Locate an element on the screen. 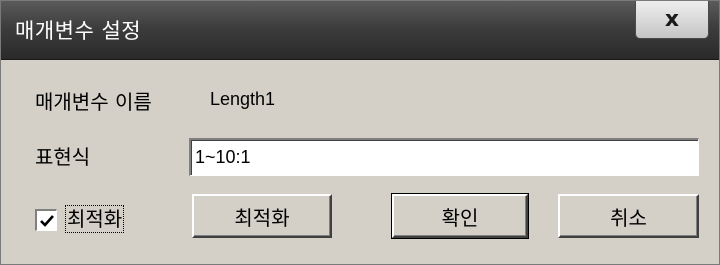 This screenshot has width=720, height=265. dialog-title: 매개변수 설정 is located at coordinates (78, 31).